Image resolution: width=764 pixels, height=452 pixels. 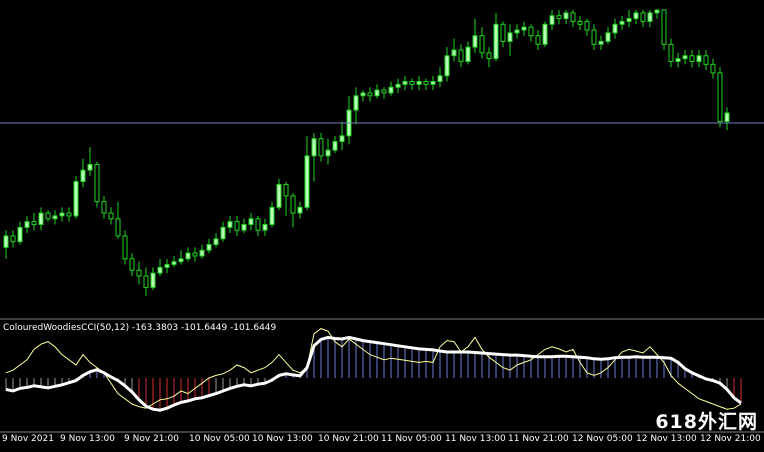 What do you see at coordinates (666, 439) in the screenshot?
I see `time-axis-label: 12 Nov 13:00` at bounding box center [666, 439].